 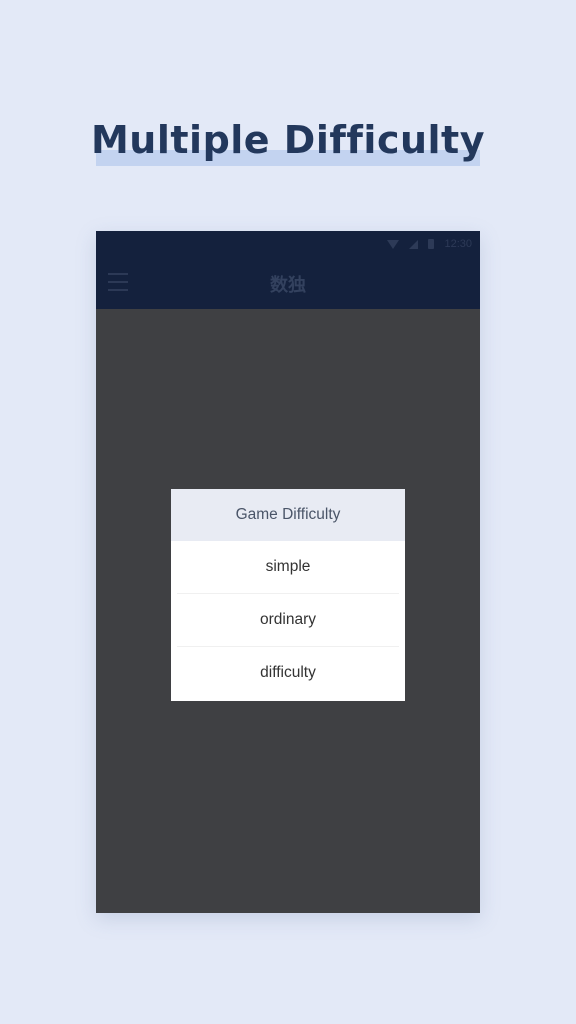 What do you see at coordinates (287, 140) in the screenshot?
I see `promo-headline: Multiple Difficulty` at bounding box center [287, 140].